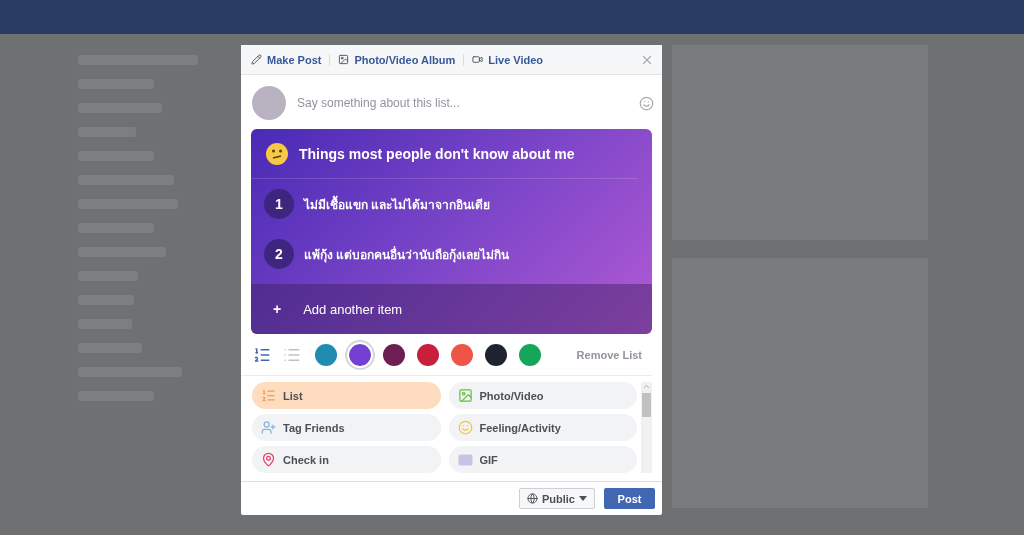 This screenshot has width=1024, height=535. I want to click on item-number: 2, so click(279, 254).